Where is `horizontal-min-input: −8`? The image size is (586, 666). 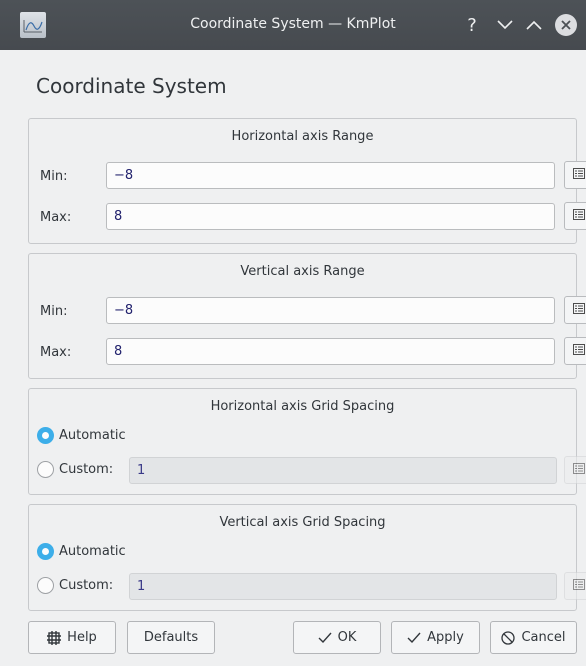
horizontal-min-input: −8 is located at coordinates (330, 175).